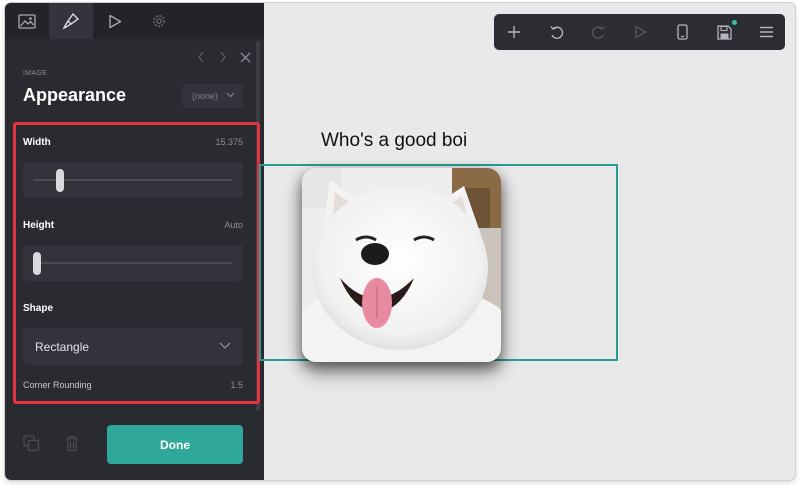  I want to click on close-panel-button, so click(245, 57).